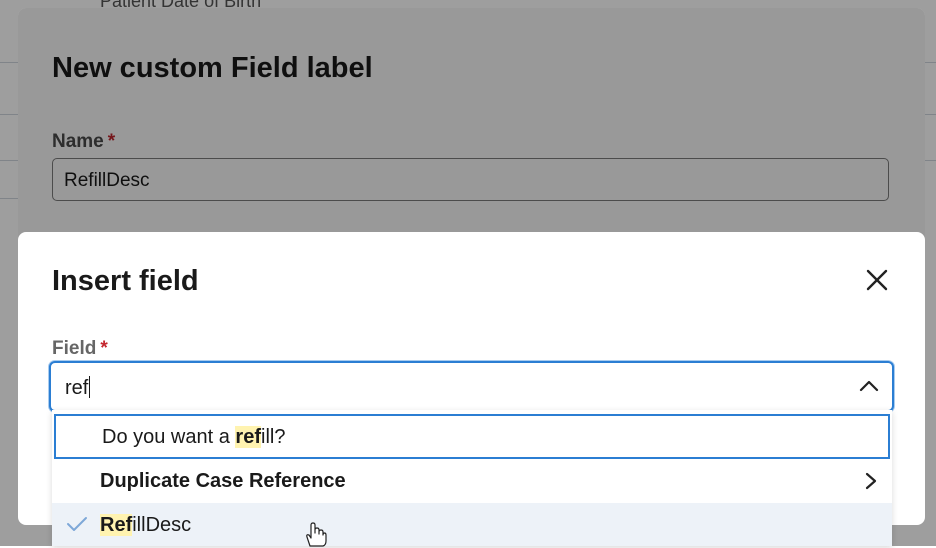 The height and width of the screenshot is (548, 936). I want to click on option-text: Do you want a, so click(169, 437).